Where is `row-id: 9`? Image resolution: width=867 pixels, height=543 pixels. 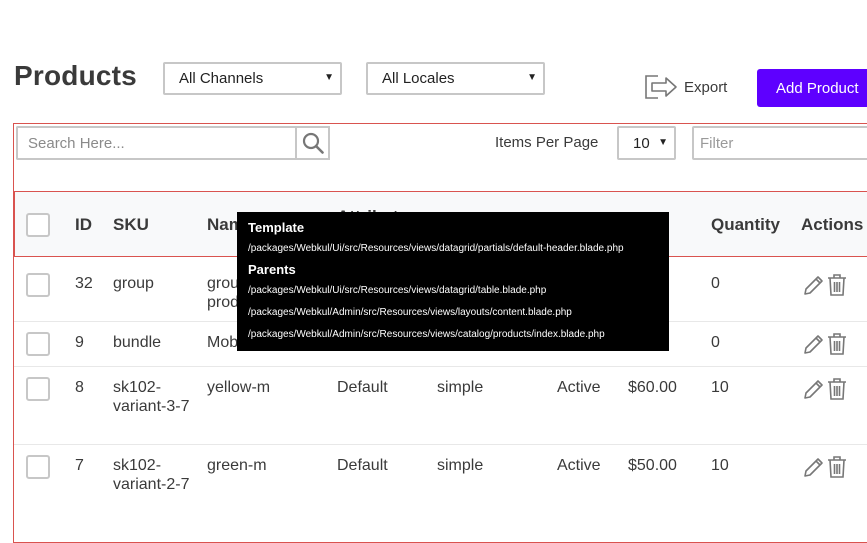
row-id: 9 is located at coordinates (79, 342).